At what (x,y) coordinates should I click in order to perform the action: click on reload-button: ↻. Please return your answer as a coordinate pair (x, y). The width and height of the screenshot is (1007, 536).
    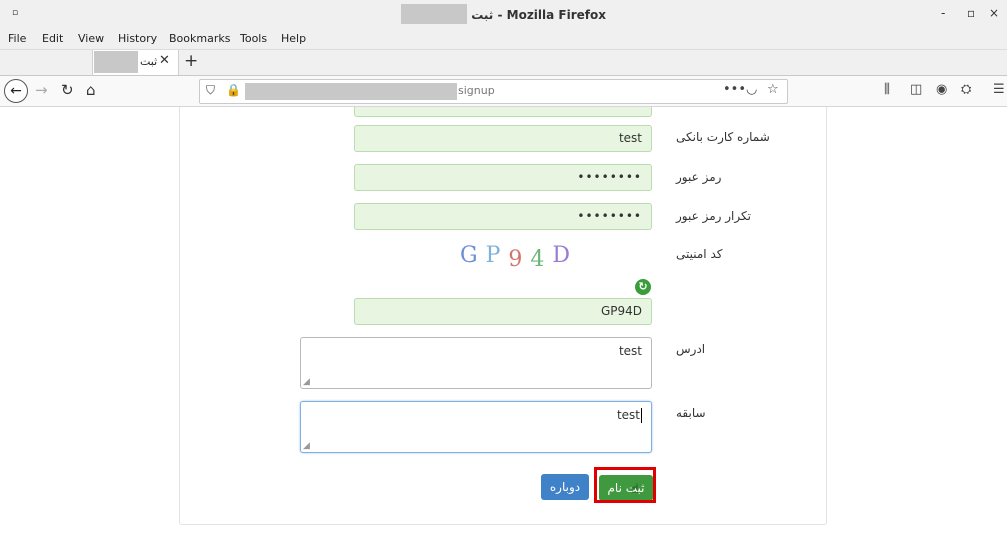
    Looking at the image, I should click on (67, 90).